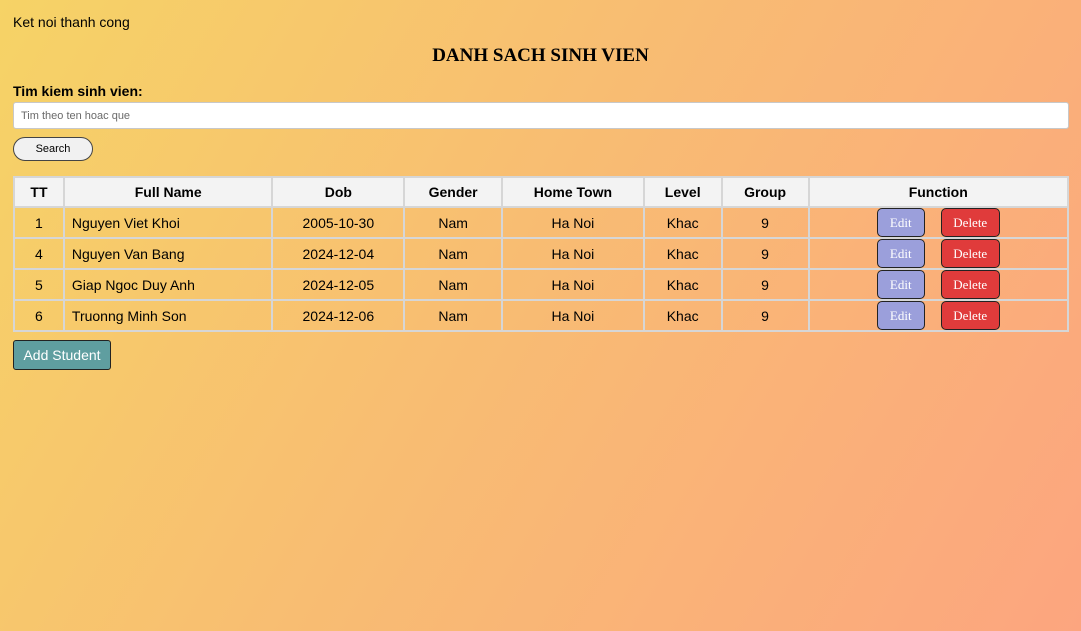  I want to click on page-title: DANH SACH SINH VIEN, so click(540, 55).